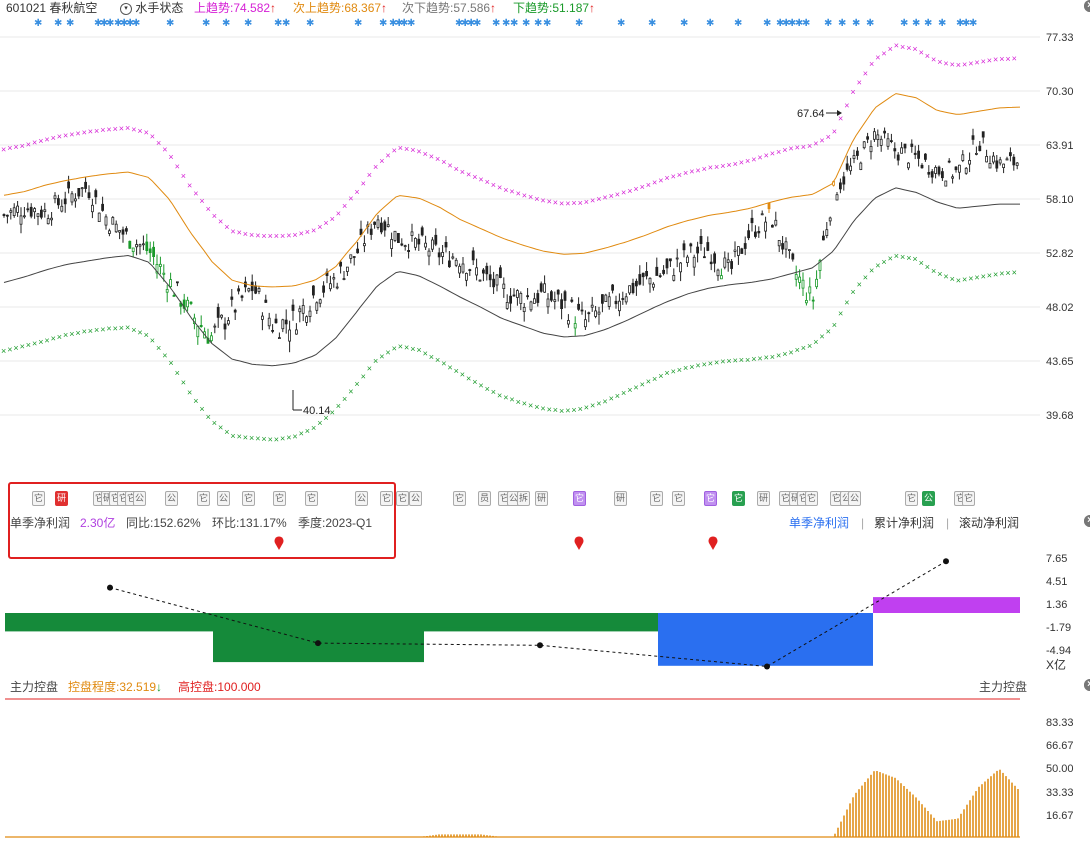 Image resolution: width=1090 pixels, height=845 pixels. I want to click on event-tag: 员, so click(484, 498).